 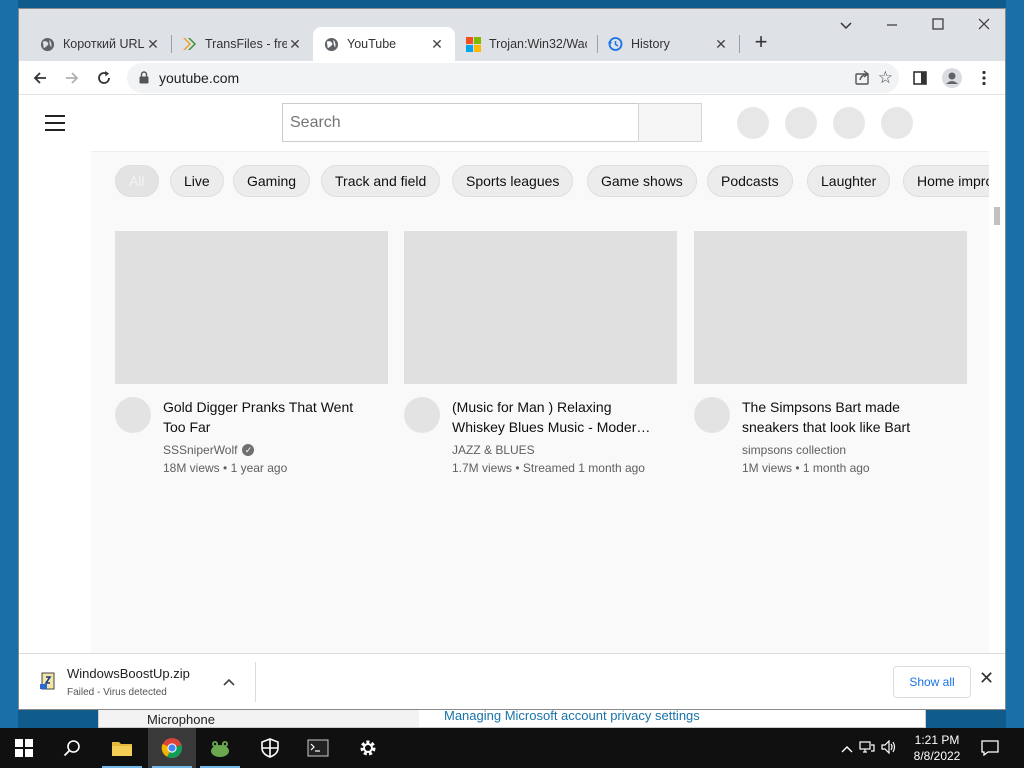 I want to click on search-button, so click(x=670, y=122).